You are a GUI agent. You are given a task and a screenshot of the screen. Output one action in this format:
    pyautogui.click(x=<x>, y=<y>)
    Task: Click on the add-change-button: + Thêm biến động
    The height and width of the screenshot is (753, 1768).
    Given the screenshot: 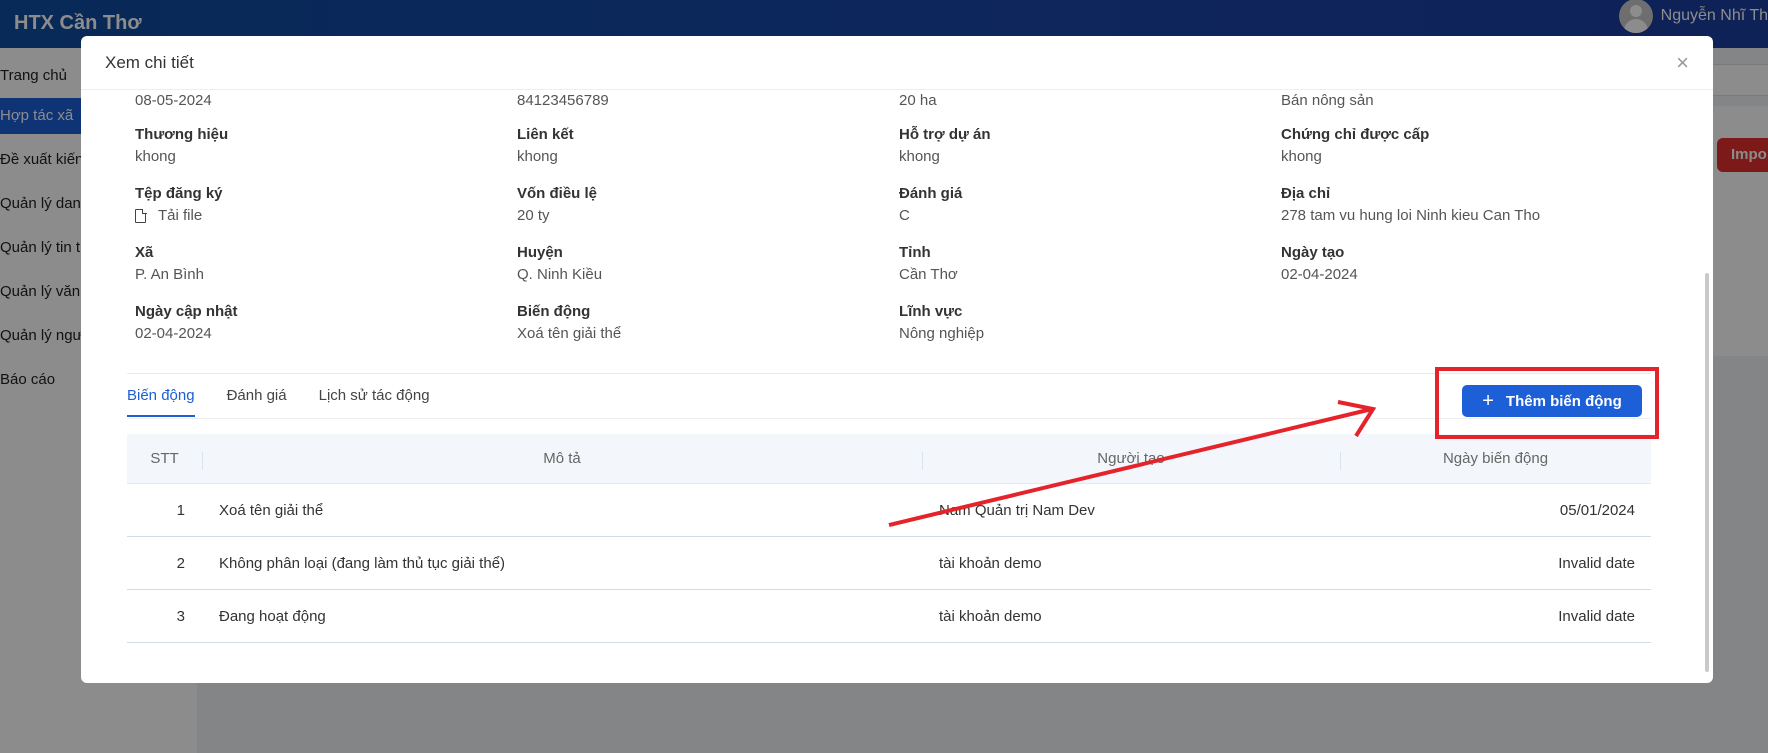 What is the action you would take?
    pyautogui.click(x=1552, y=401)
    